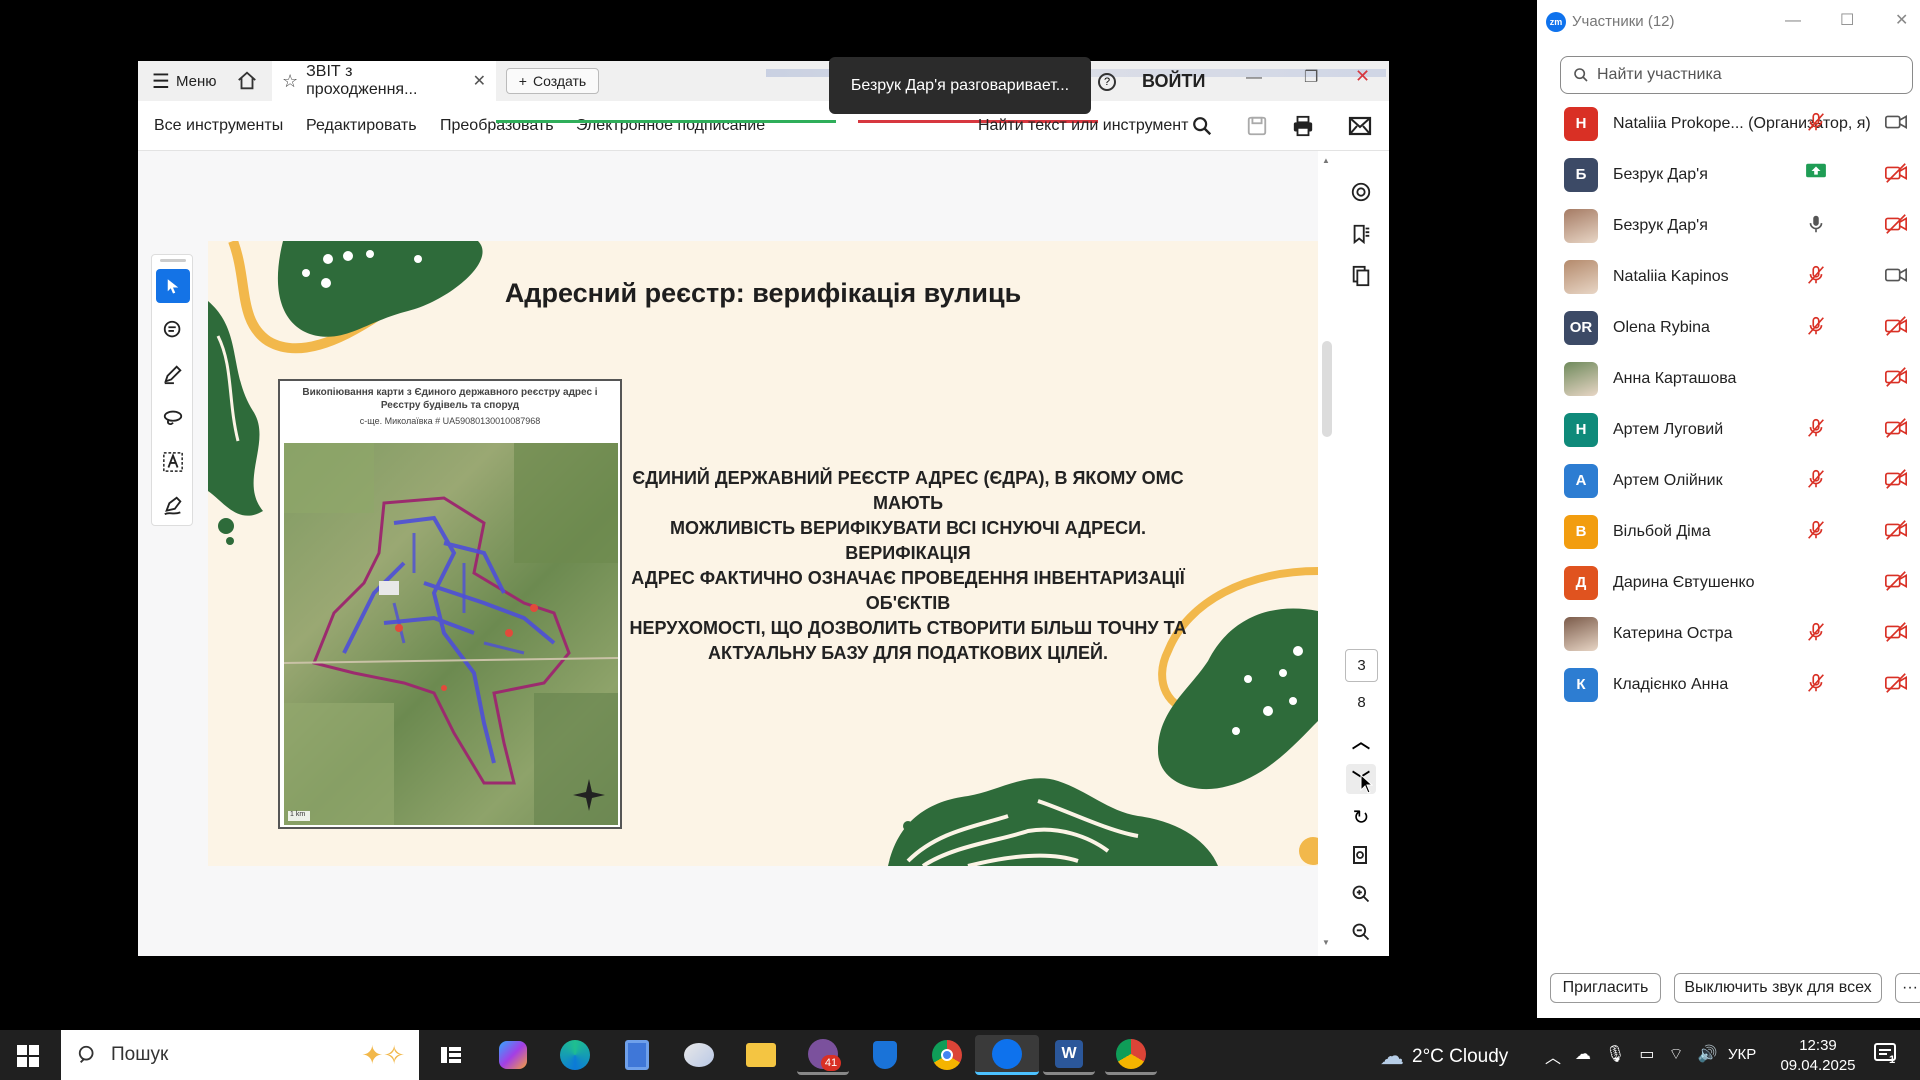 The height and width of the screenshot is (1080, 1920). What do you see at coordinates (1083, 126) in the screenshot?
I see `find-text-tool: Найти текст или инструмент` at bounding box center [1083, 126].